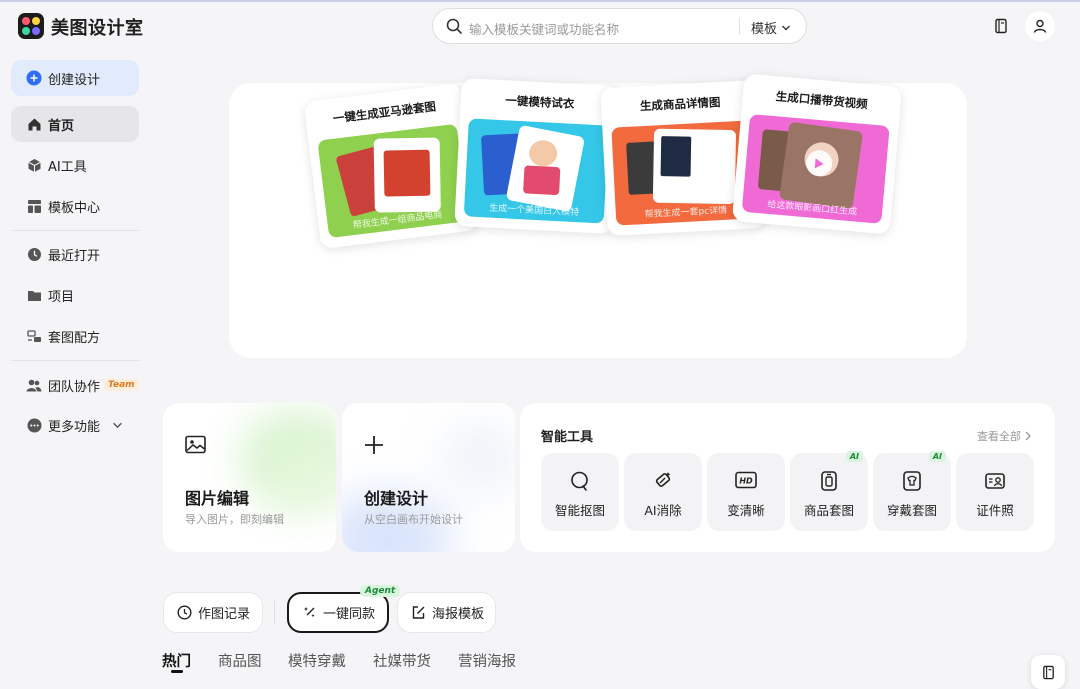  Describe the element at coordinates (317, 660) in the screenshot. I see `tab-model-wear: 模特穿戴` at that location.